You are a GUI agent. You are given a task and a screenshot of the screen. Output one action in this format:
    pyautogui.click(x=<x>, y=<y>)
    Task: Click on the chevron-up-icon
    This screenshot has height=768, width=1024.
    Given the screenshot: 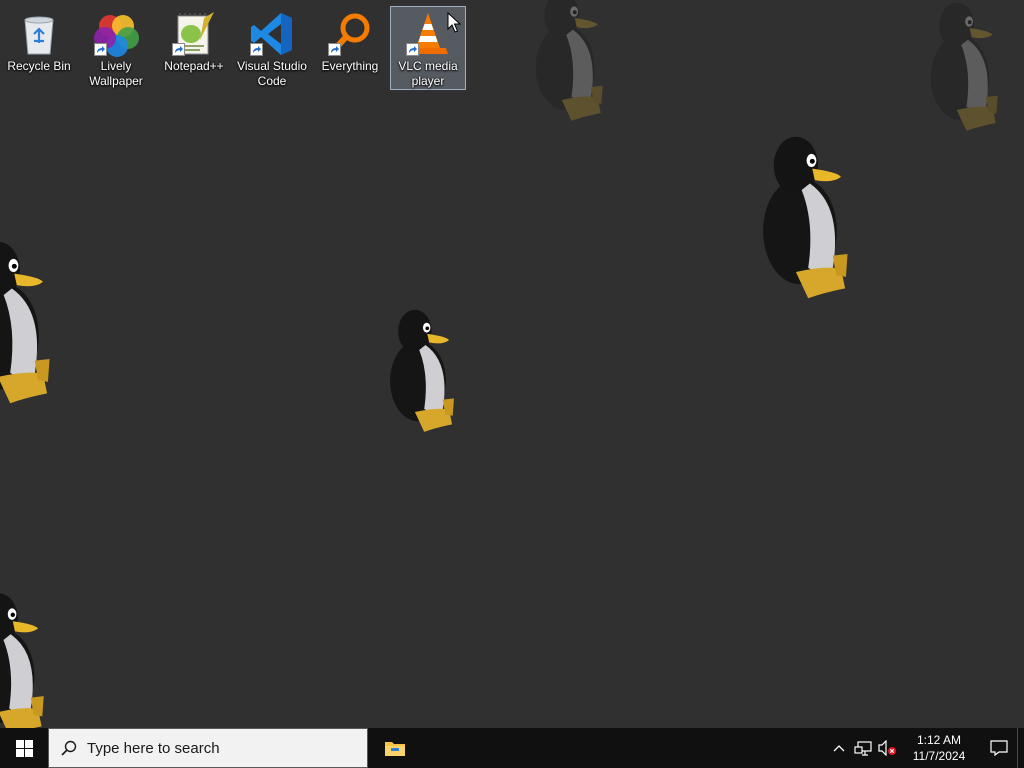 What is the action you would take?
    pyautogui.click(x=839, y=748)
    